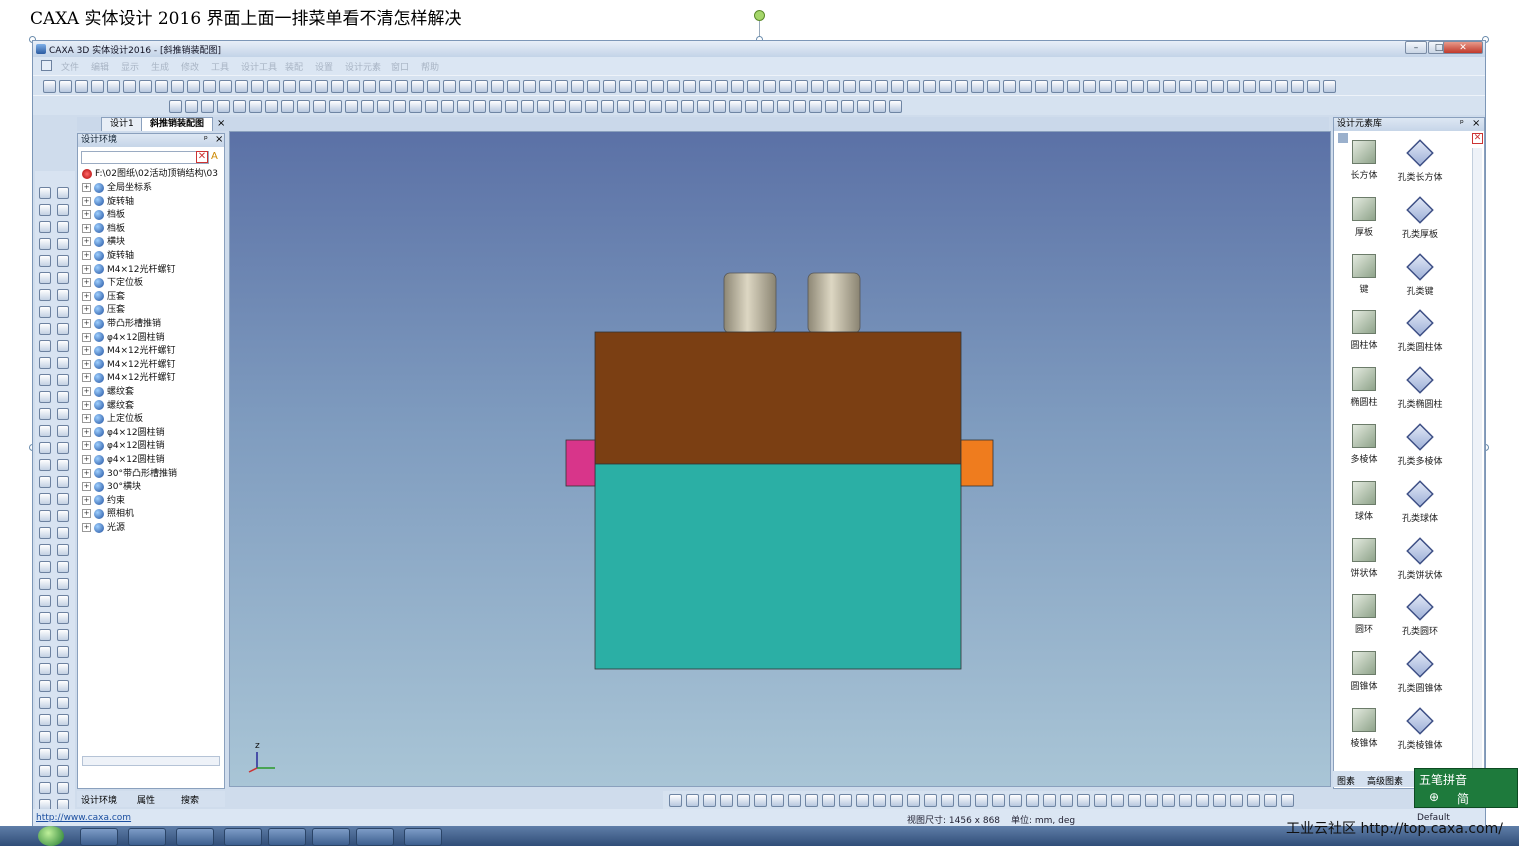 The width and height of the screenshot is (1519, 846). Describe the element at coordinates (1385, 780) in the screenshot. I see `tab-advanced-elements: 高级图素` at that location.